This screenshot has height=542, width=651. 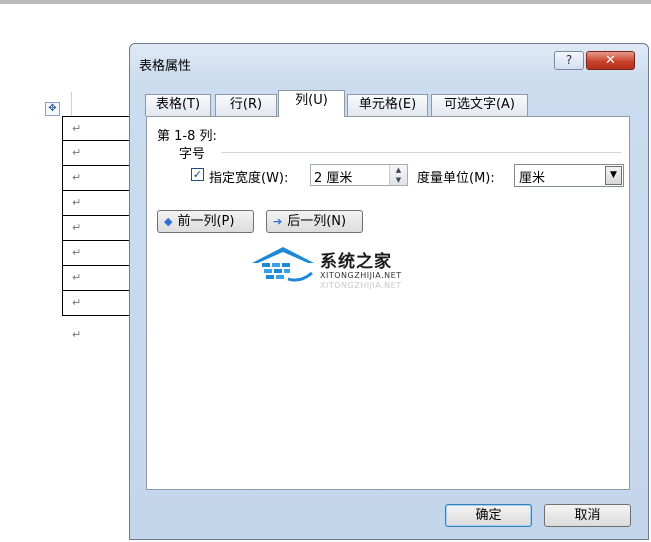 What do you see at coordinates (613, 175) in the screenshot?
I see `chevron-down-icon: ▼` at bounding box center [613, 175].